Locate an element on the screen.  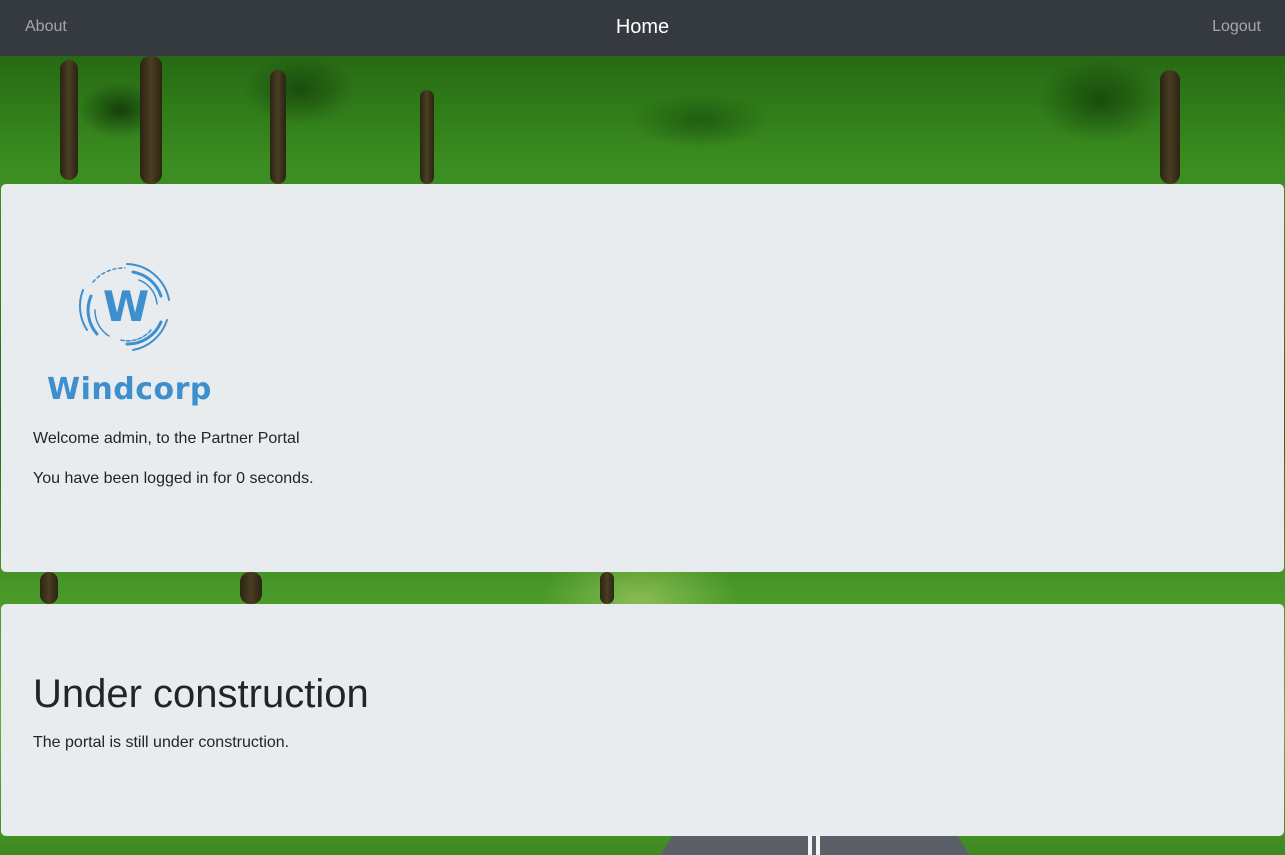
page-heading: Under construction is located at coordinates (201, 694).